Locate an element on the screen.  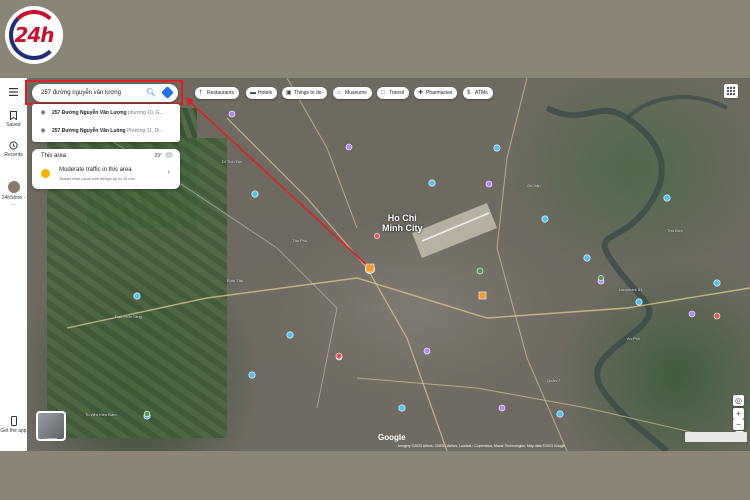
menu-button is located at coordinates (13, 93).